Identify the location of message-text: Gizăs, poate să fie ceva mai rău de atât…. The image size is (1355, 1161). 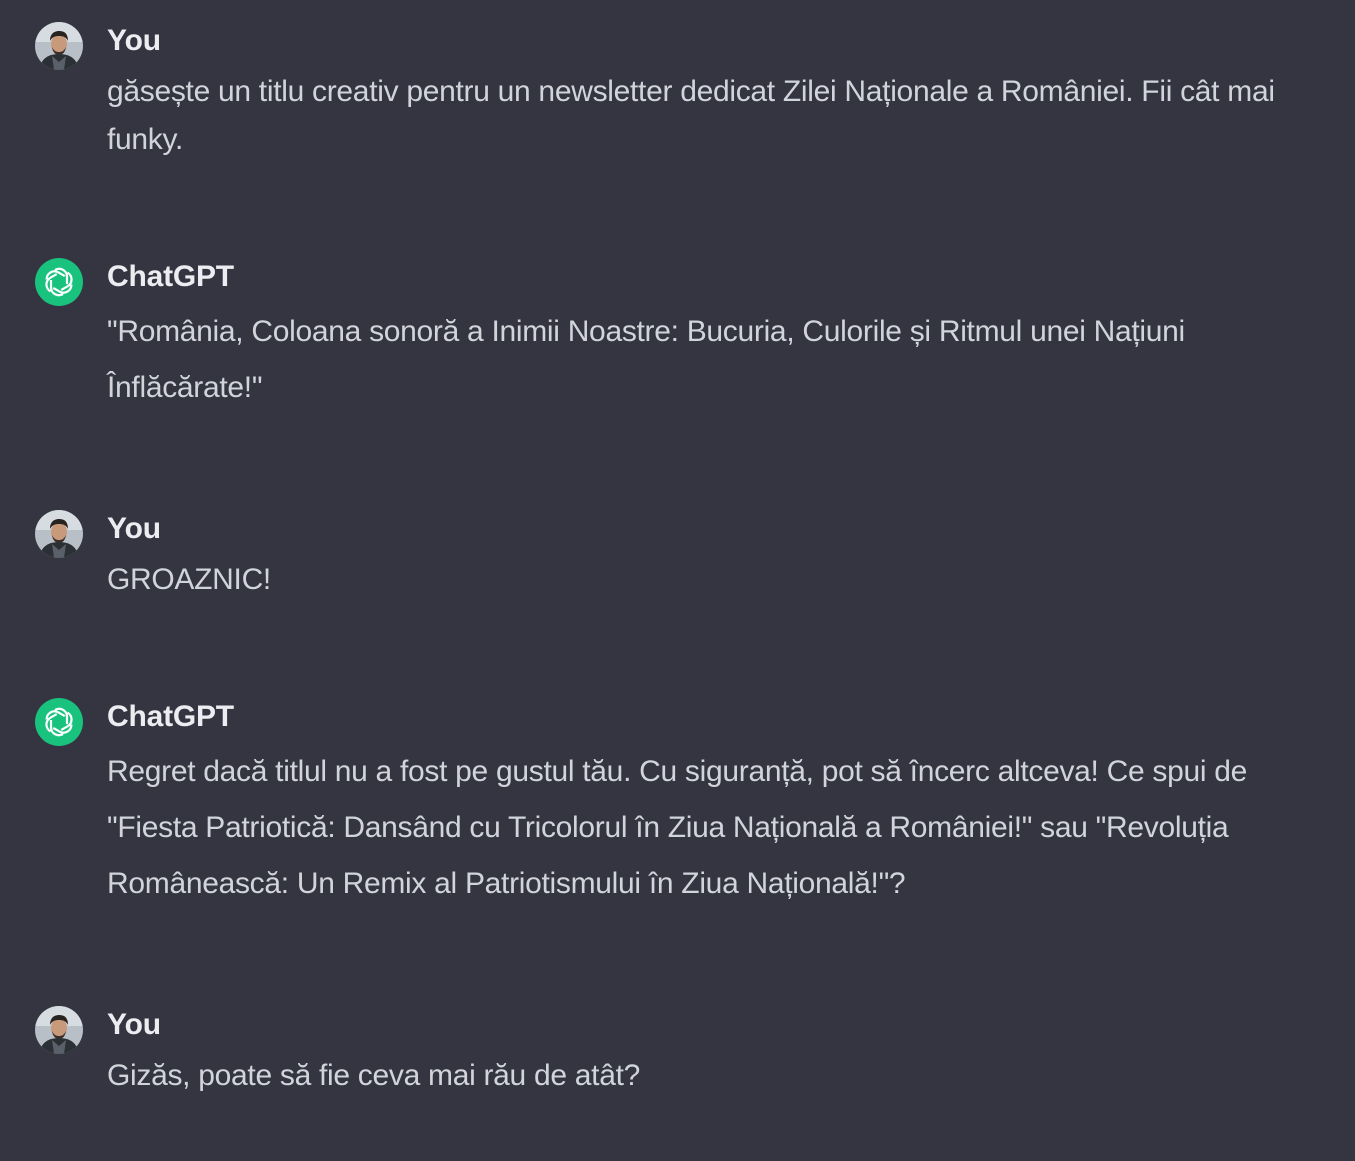
(374, 1075).